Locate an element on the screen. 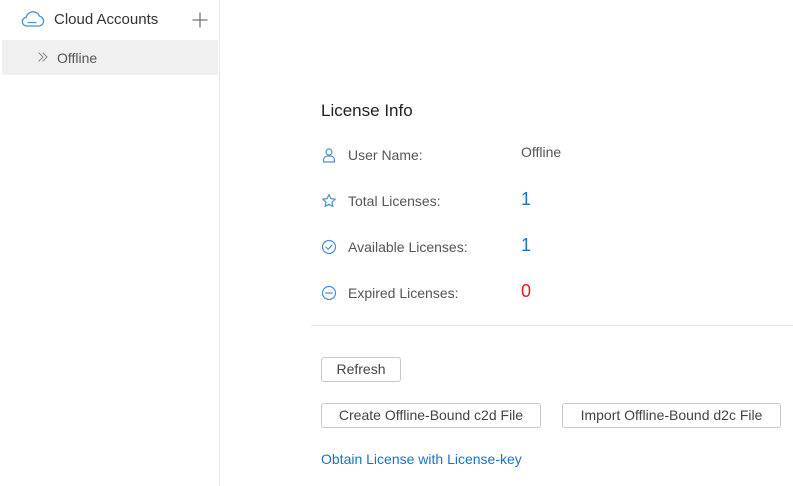  minus-circle-icon is located at coordinates (329, 293).